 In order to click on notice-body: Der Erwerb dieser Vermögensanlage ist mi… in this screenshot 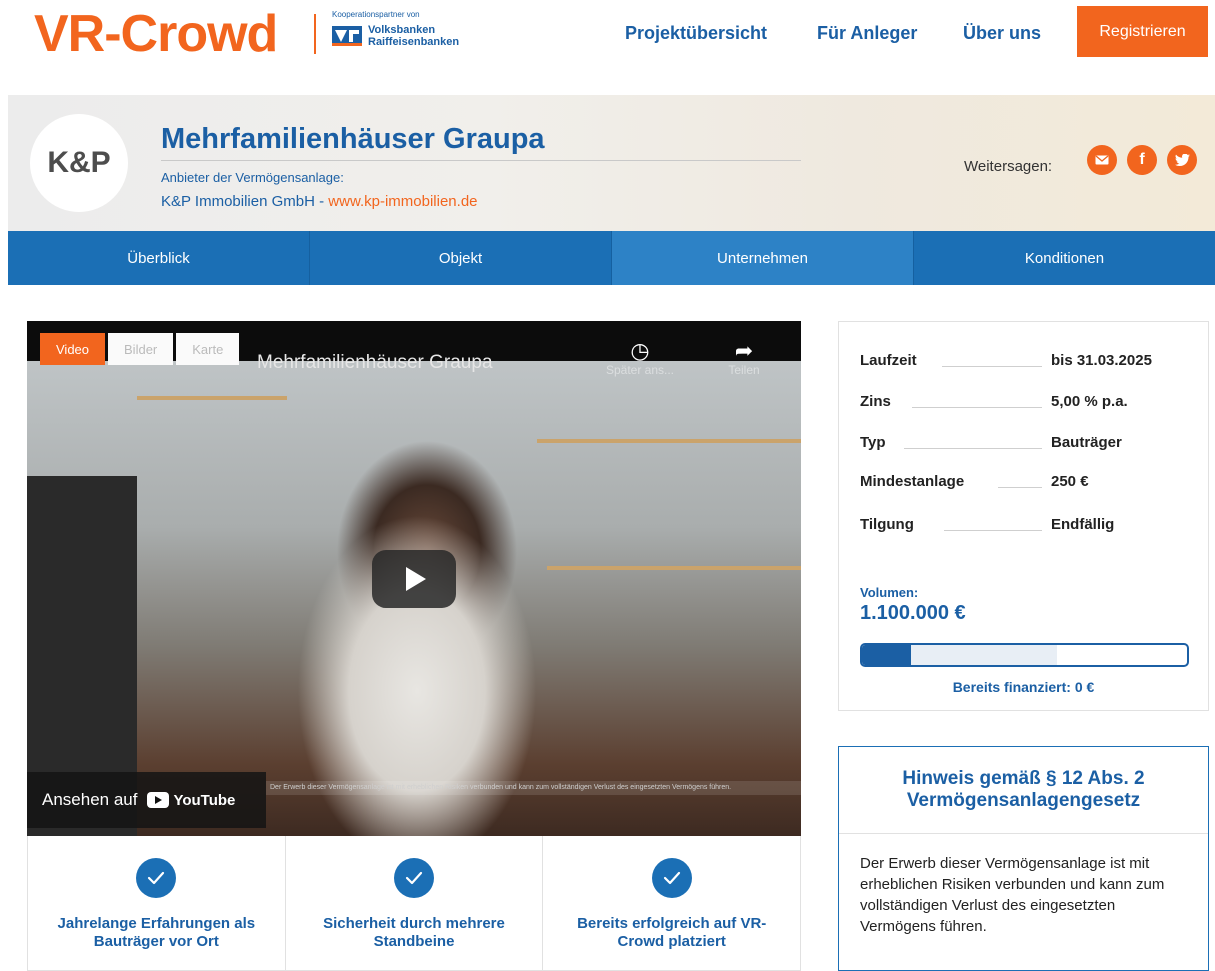, I will do `click(1012, 895)`.